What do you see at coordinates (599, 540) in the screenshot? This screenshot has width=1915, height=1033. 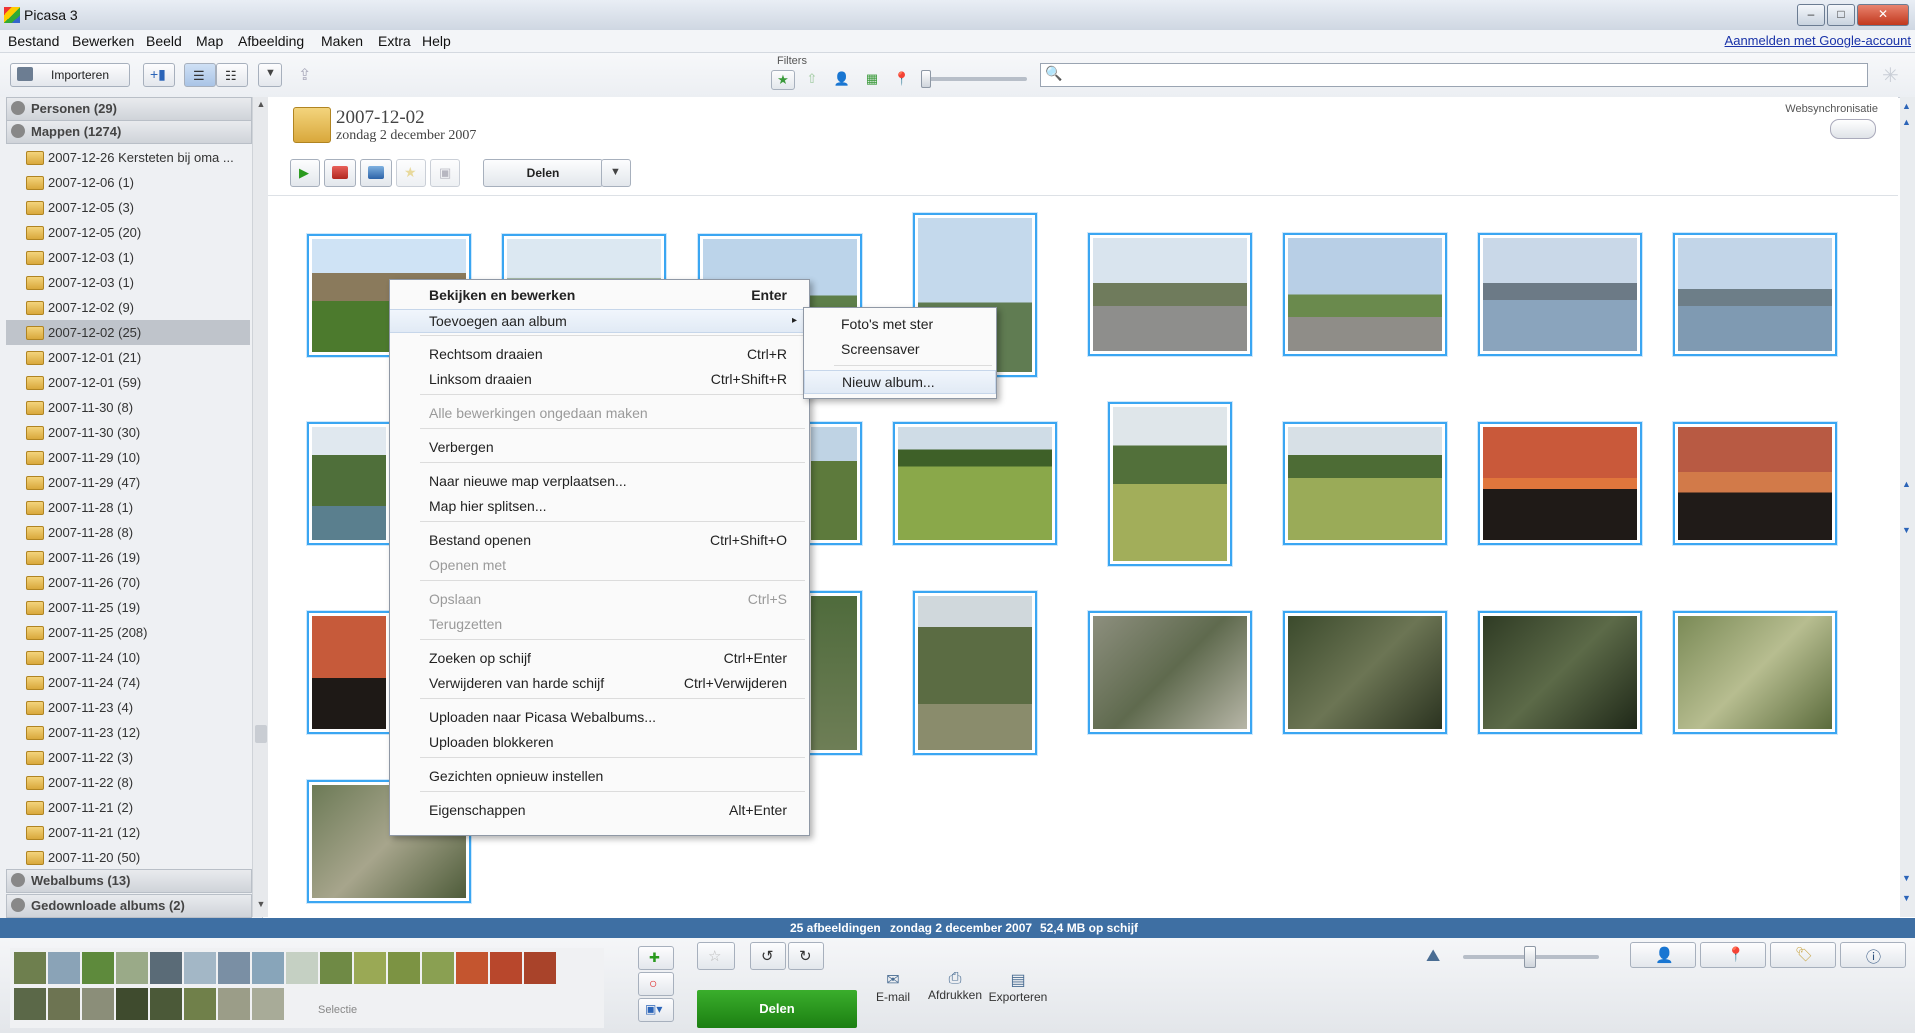 I see `menu-item-open-file: Bestand openen Ctrl+Shift+O` at bounding box center [599, 540].